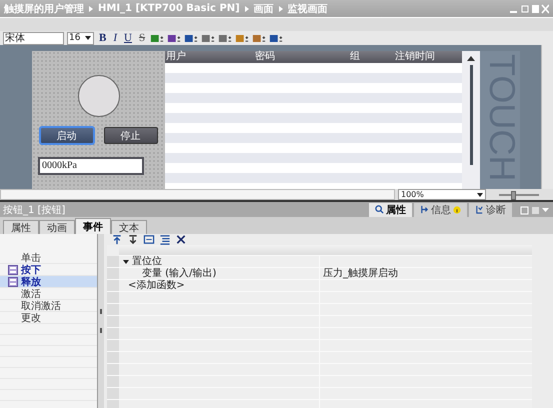 The width and height of the screenshot is (553, 408). What do you see at coordinates (48, 282) in the screenshot?
I see `event-item: 释放` at bounding box center [48, 282].